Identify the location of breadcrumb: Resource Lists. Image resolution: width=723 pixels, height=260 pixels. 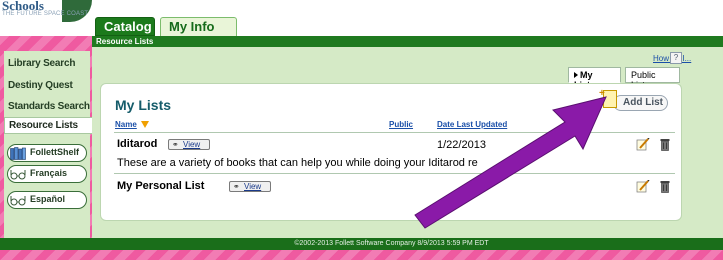
(125, 41).